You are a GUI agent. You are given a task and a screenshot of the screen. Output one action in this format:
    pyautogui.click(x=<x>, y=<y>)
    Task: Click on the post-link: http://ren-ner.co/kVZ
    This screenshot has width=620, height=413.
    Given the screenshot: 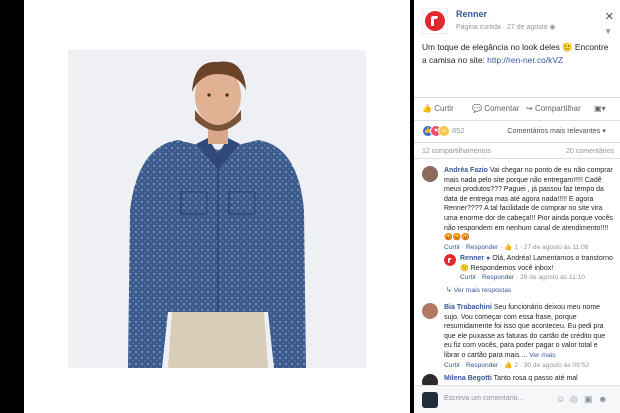 What is the action you would take?
    pyautogui.click(x=525, y=60)
    